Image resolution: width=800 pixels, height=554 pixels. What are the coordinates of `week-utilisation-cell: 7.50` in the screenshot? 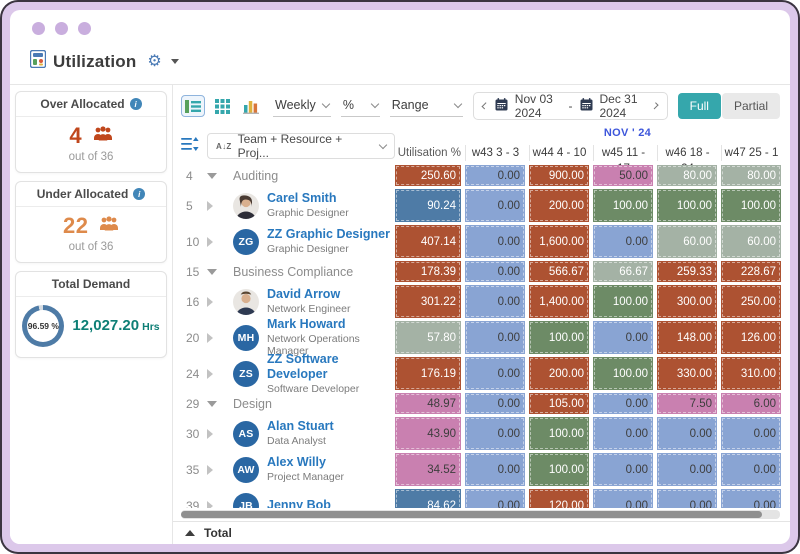 It's located at (687, 403).